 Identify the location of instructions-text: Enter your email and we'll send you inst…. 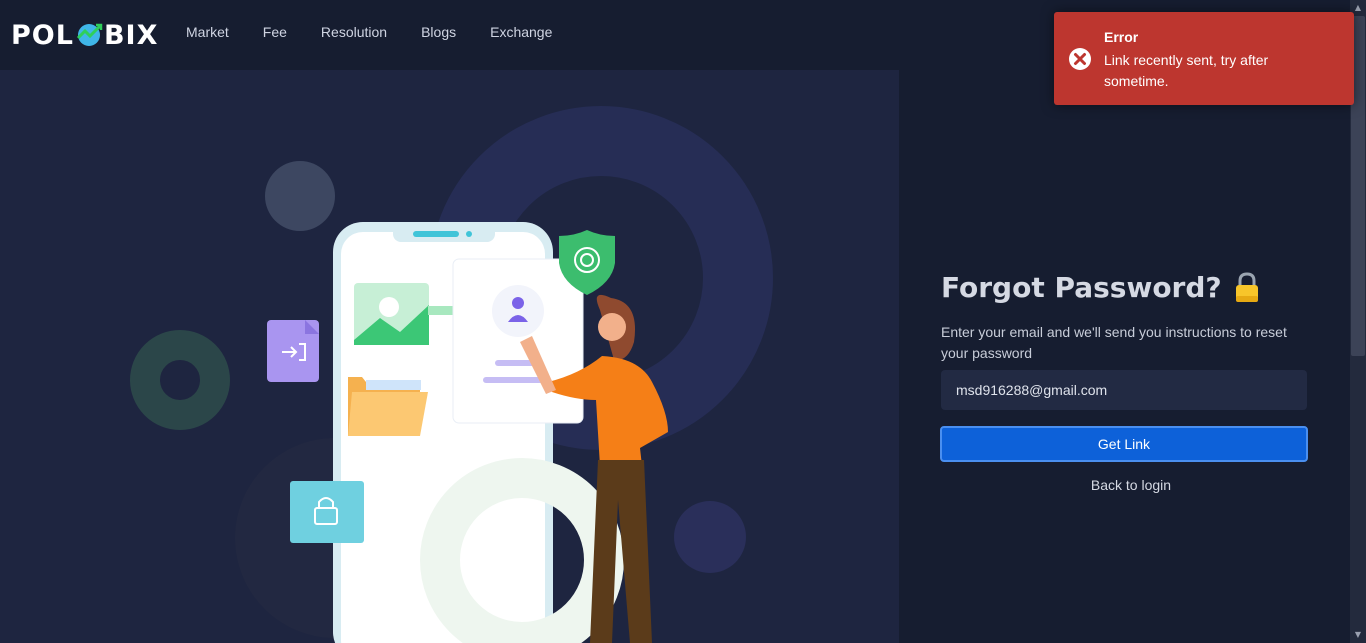
(1114, 342).